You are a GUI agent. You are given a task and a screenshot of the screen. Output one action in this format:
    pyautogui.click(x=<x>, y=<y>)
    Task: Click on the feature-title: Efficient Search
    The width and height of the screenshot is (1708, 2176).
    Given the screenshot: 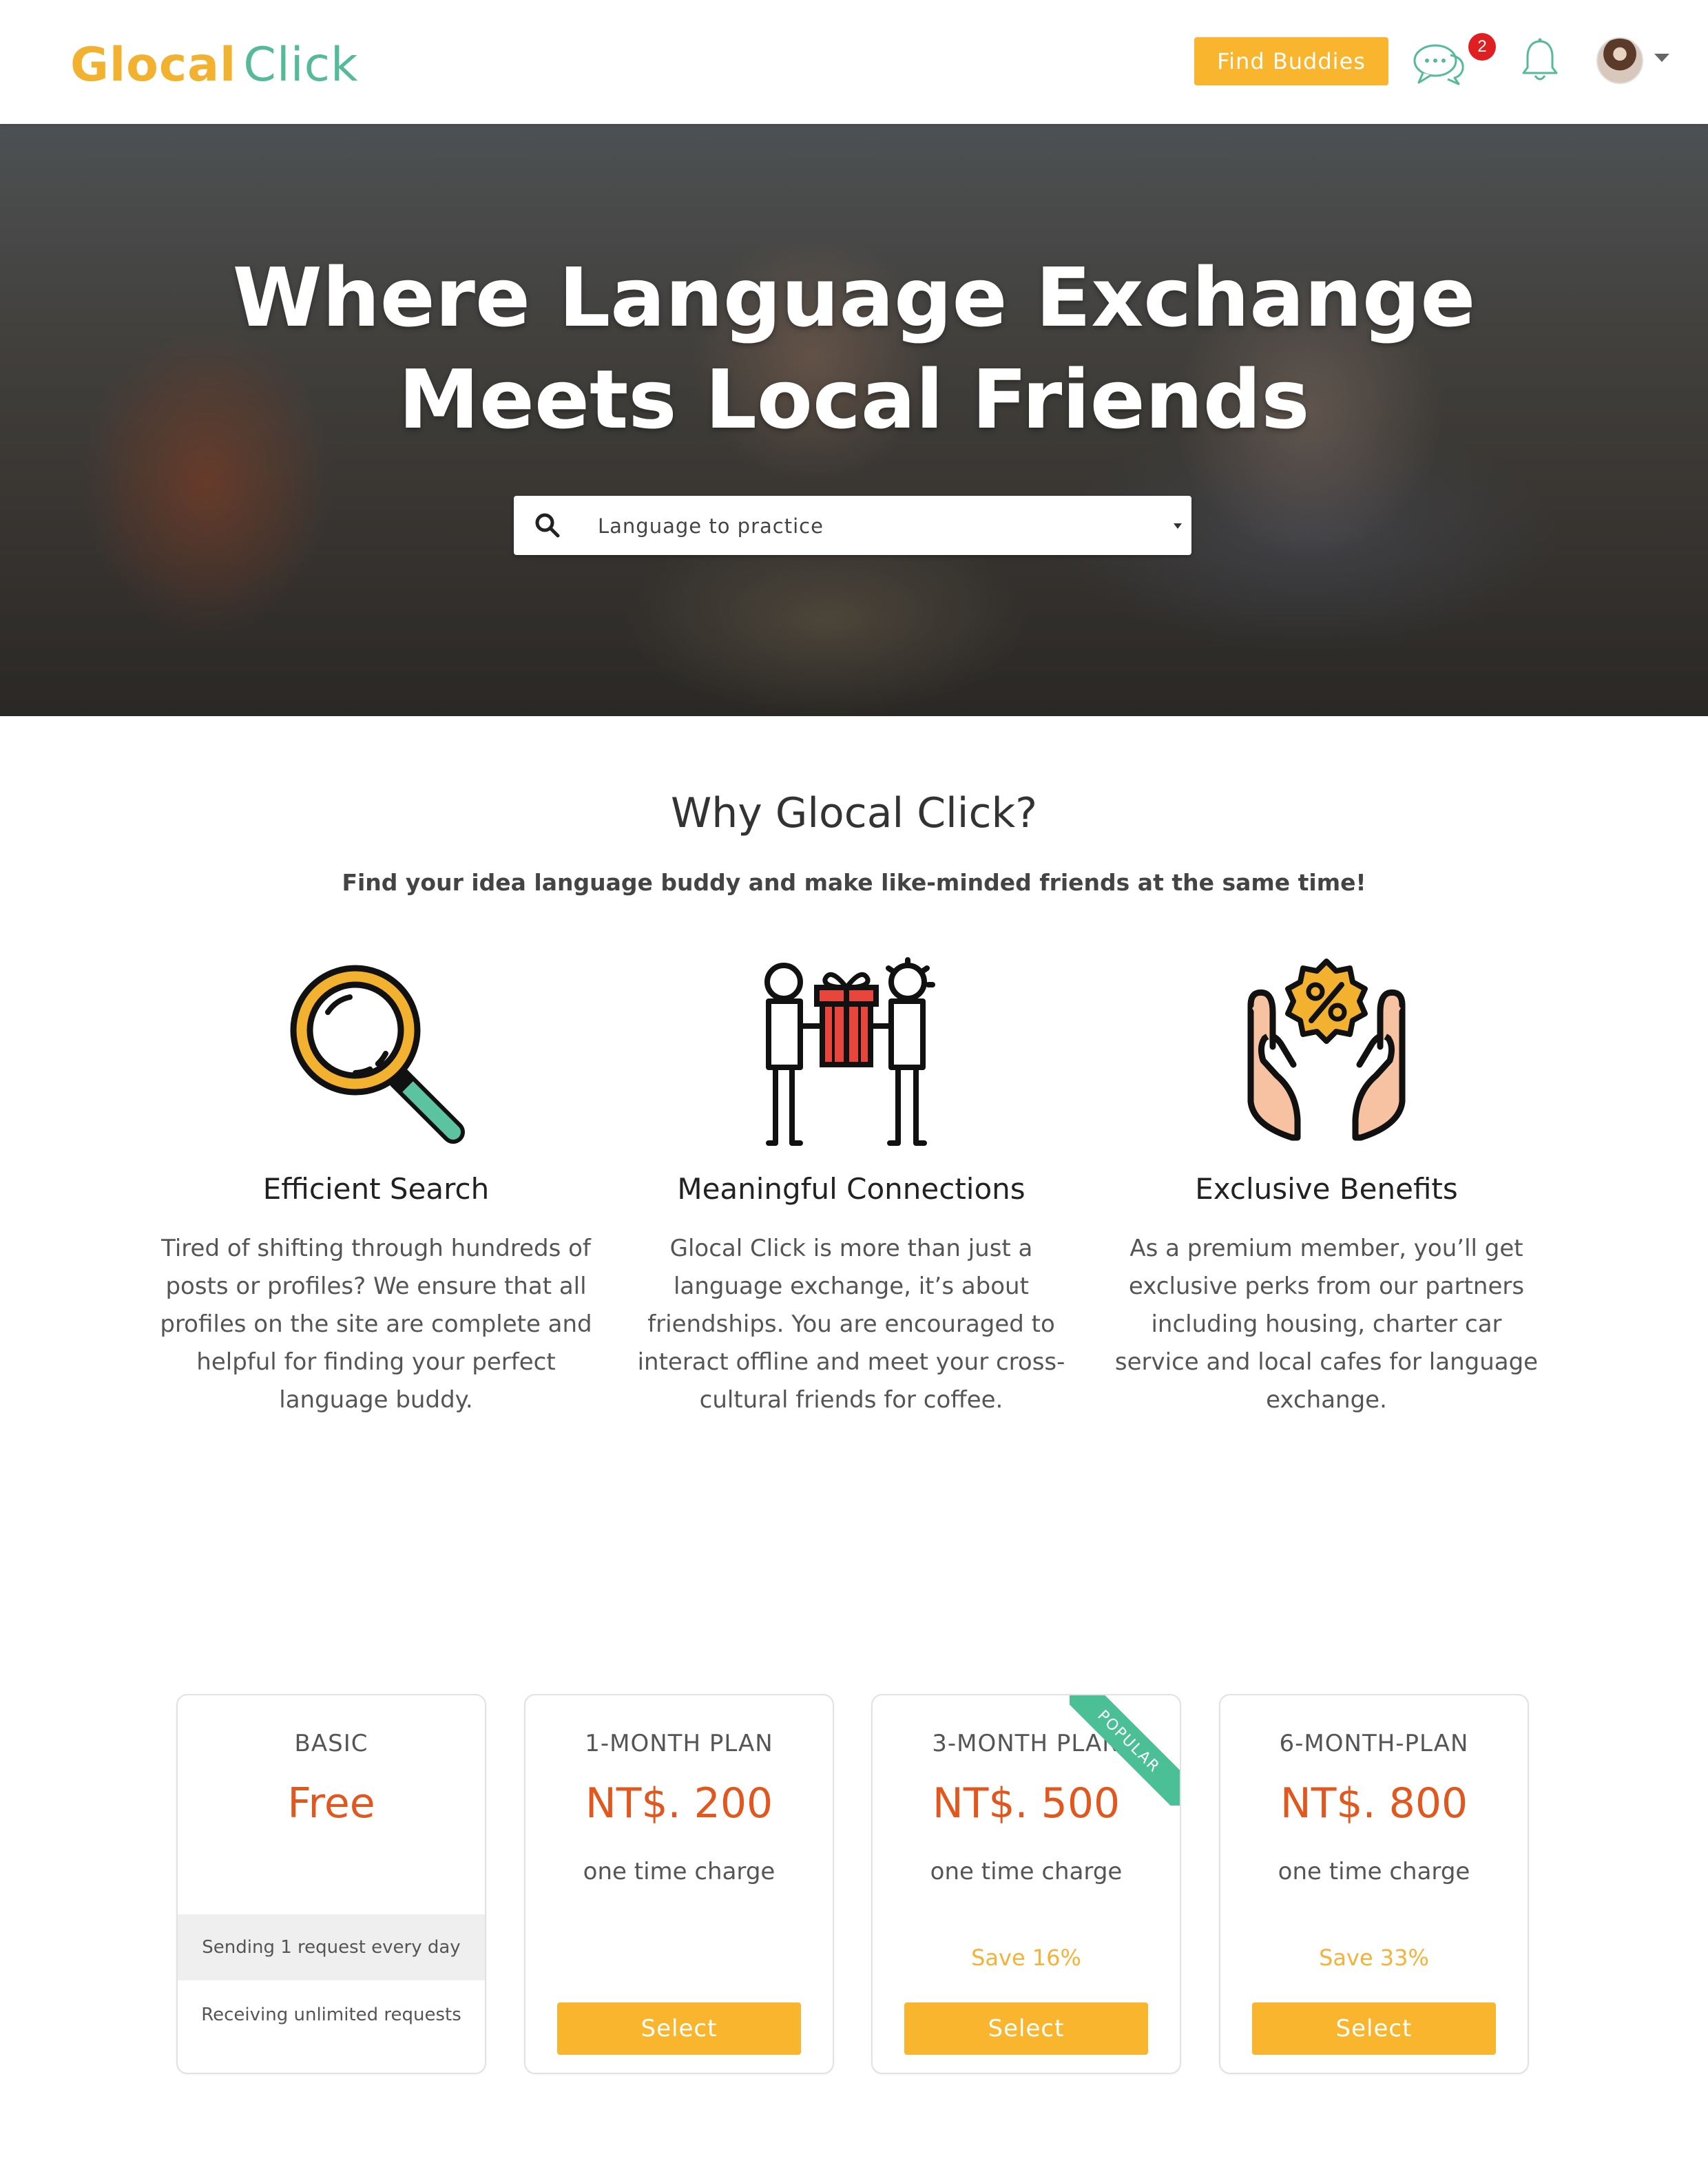 What is the action you would take?
    pyautogui.click(x=376, y=1189)
    